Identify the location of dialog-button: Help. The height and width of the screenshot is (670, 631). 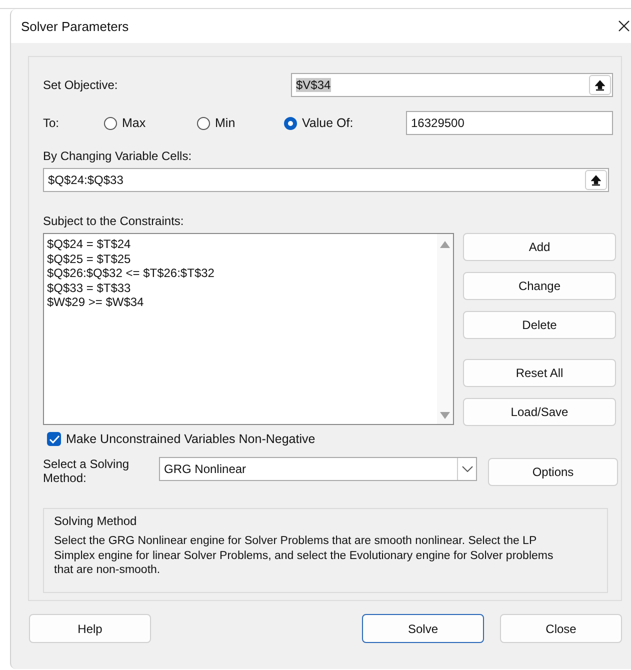
(90, 628).